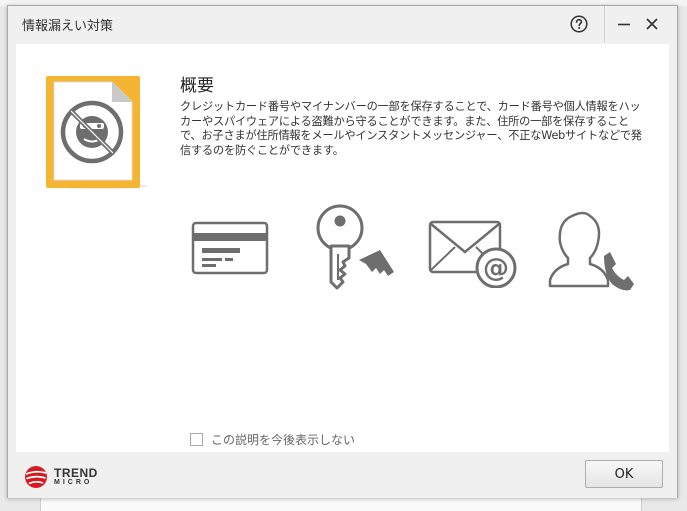  Describe the element at coordinates (355, 247) in the screenshot. I see `key-icon` at that location.